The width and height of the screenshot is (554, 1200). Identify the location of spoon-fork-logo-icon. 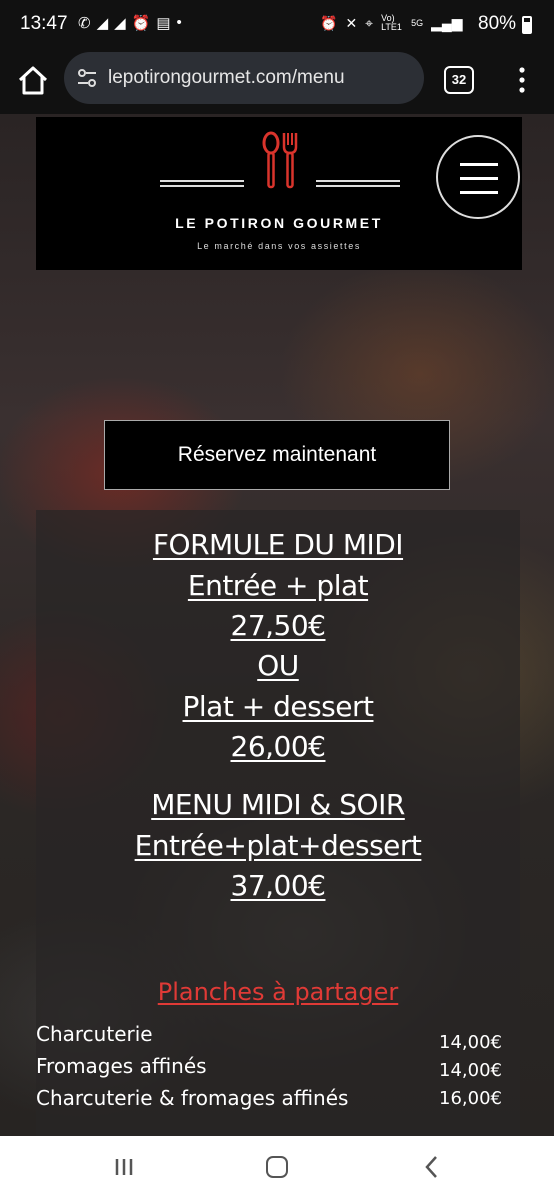
(281, 160).